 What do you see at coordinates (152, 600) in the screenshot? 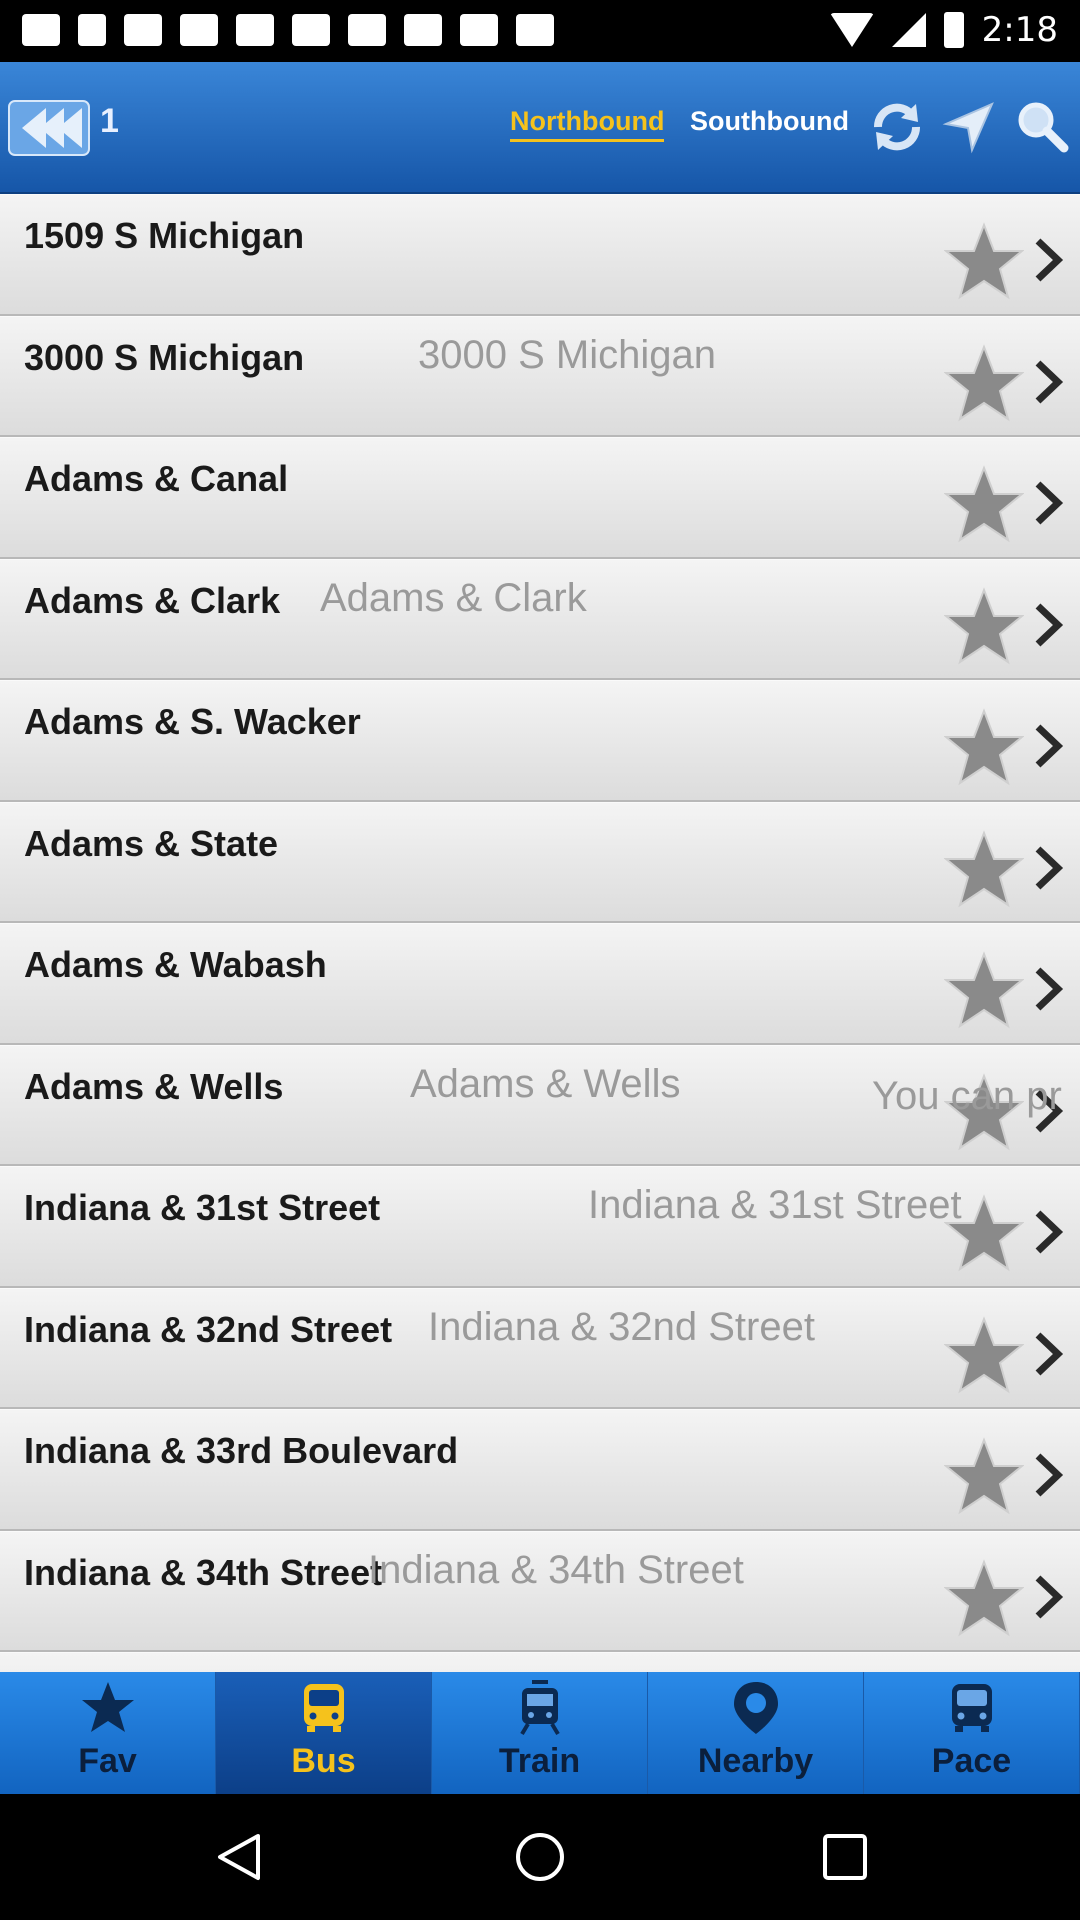
I see `stop-name: Adams & Clark` at bounding box center [152, 600].